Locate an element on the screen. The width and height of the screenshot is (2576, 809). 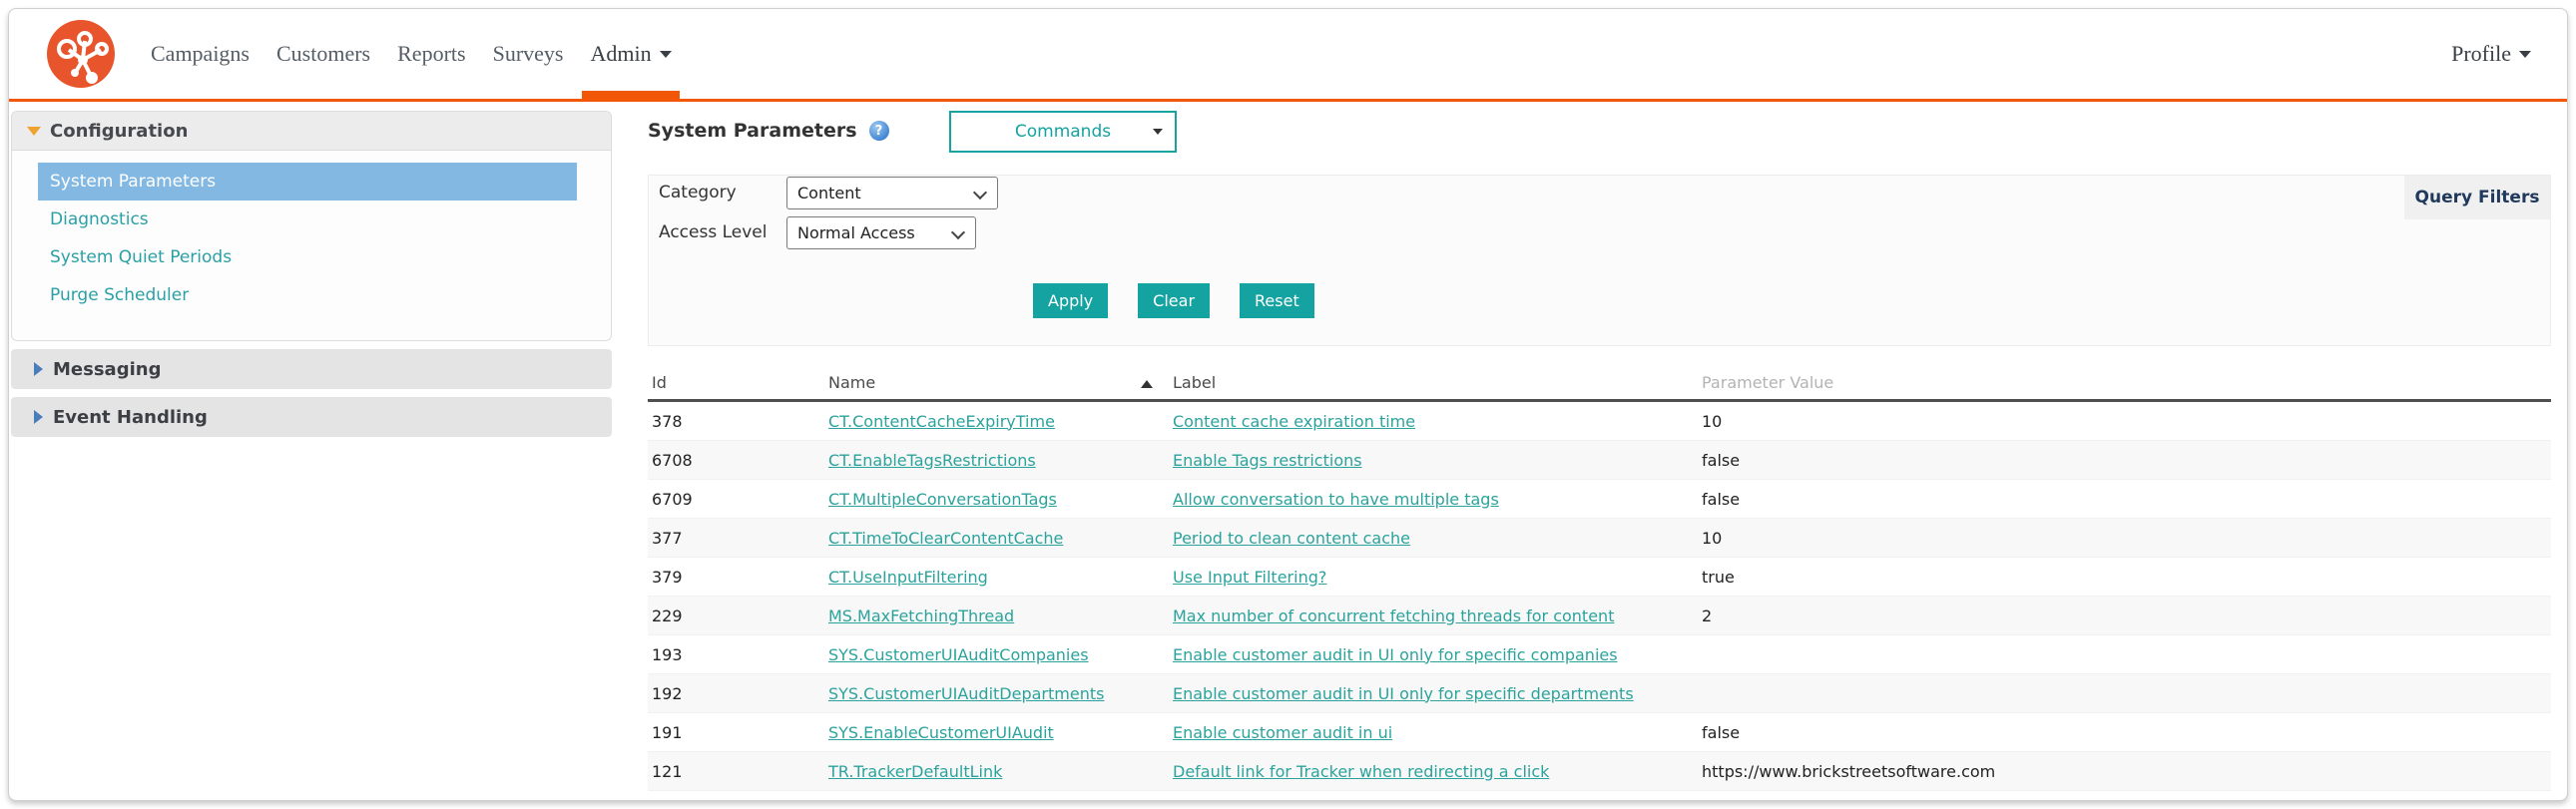
section-label: Event Handling is located at coordinates (131, 417).